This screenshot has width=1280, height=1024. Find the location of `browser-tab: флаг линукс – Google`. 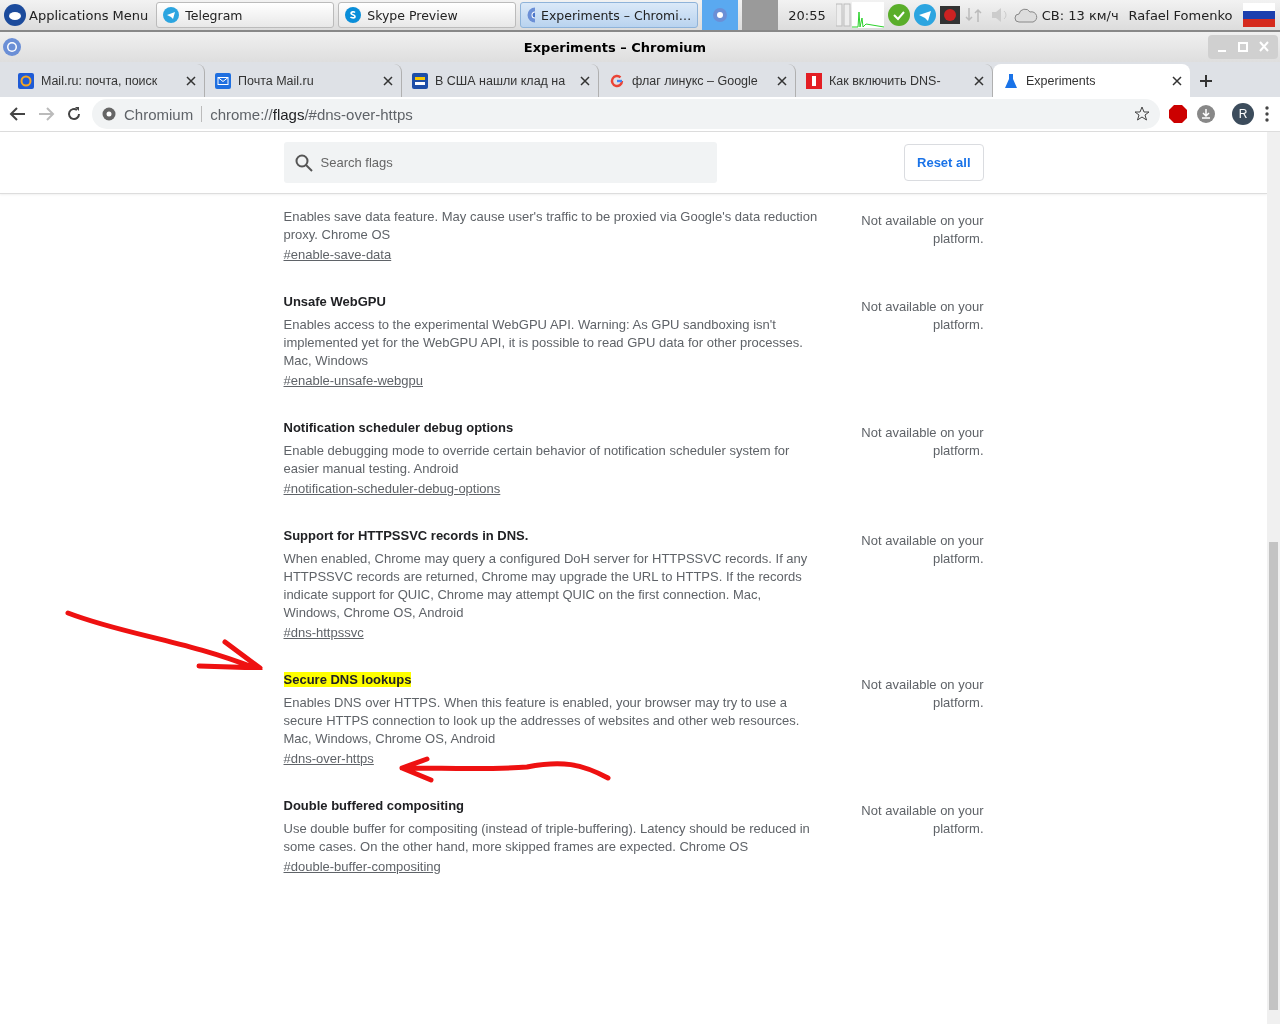

browser-tab: флаг линукс – Google is located at coordinates (697, 80).